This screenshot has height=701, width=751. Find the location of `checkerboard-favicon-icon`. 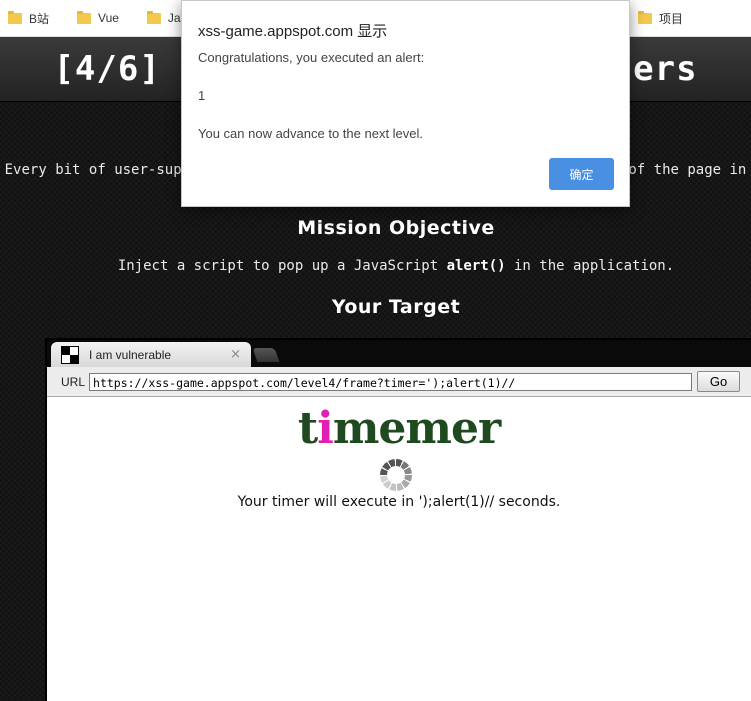

checkerboard-favicon-icon is located at coordinates (70, 354).